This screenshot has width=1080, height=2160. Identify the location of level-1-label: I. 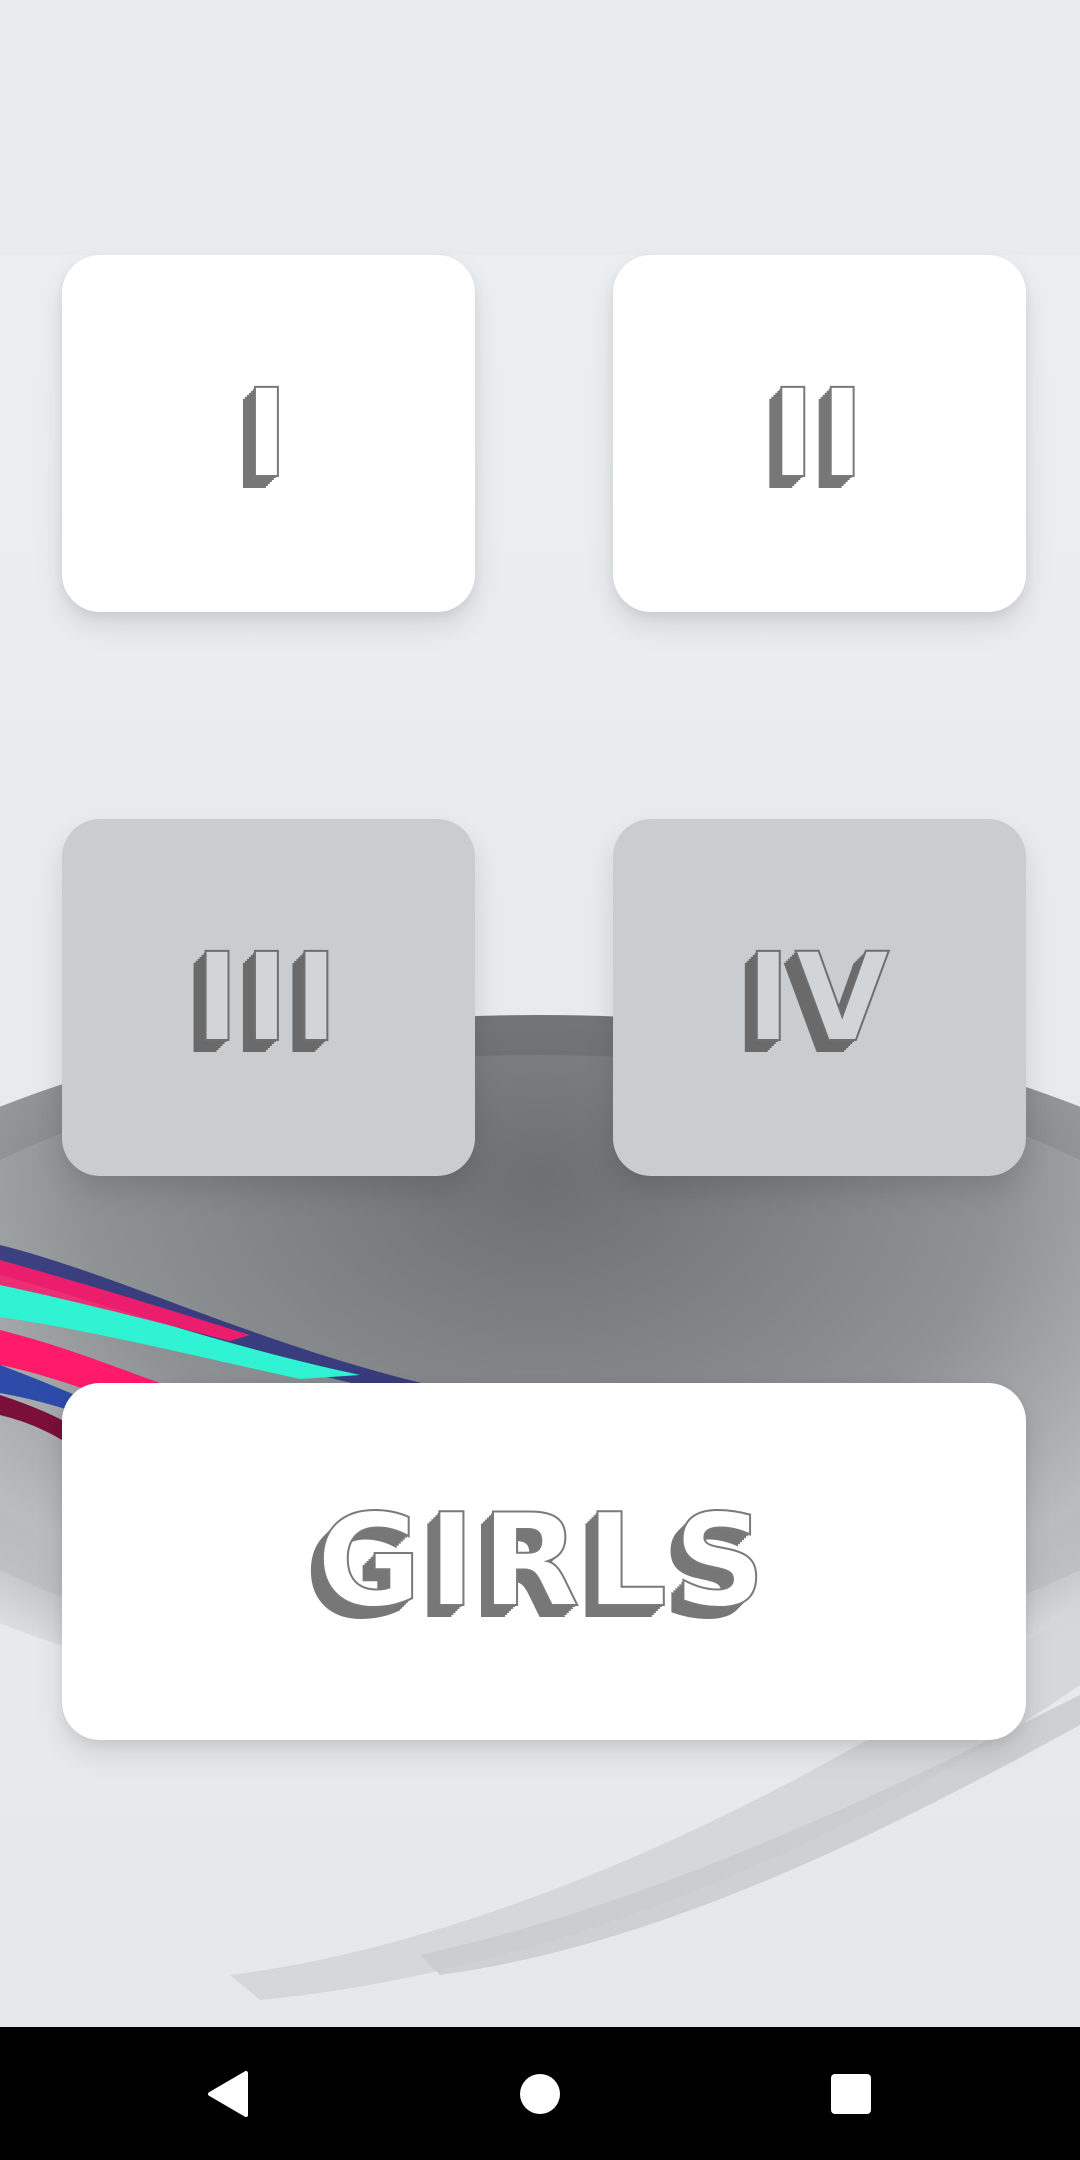
(268, 433).